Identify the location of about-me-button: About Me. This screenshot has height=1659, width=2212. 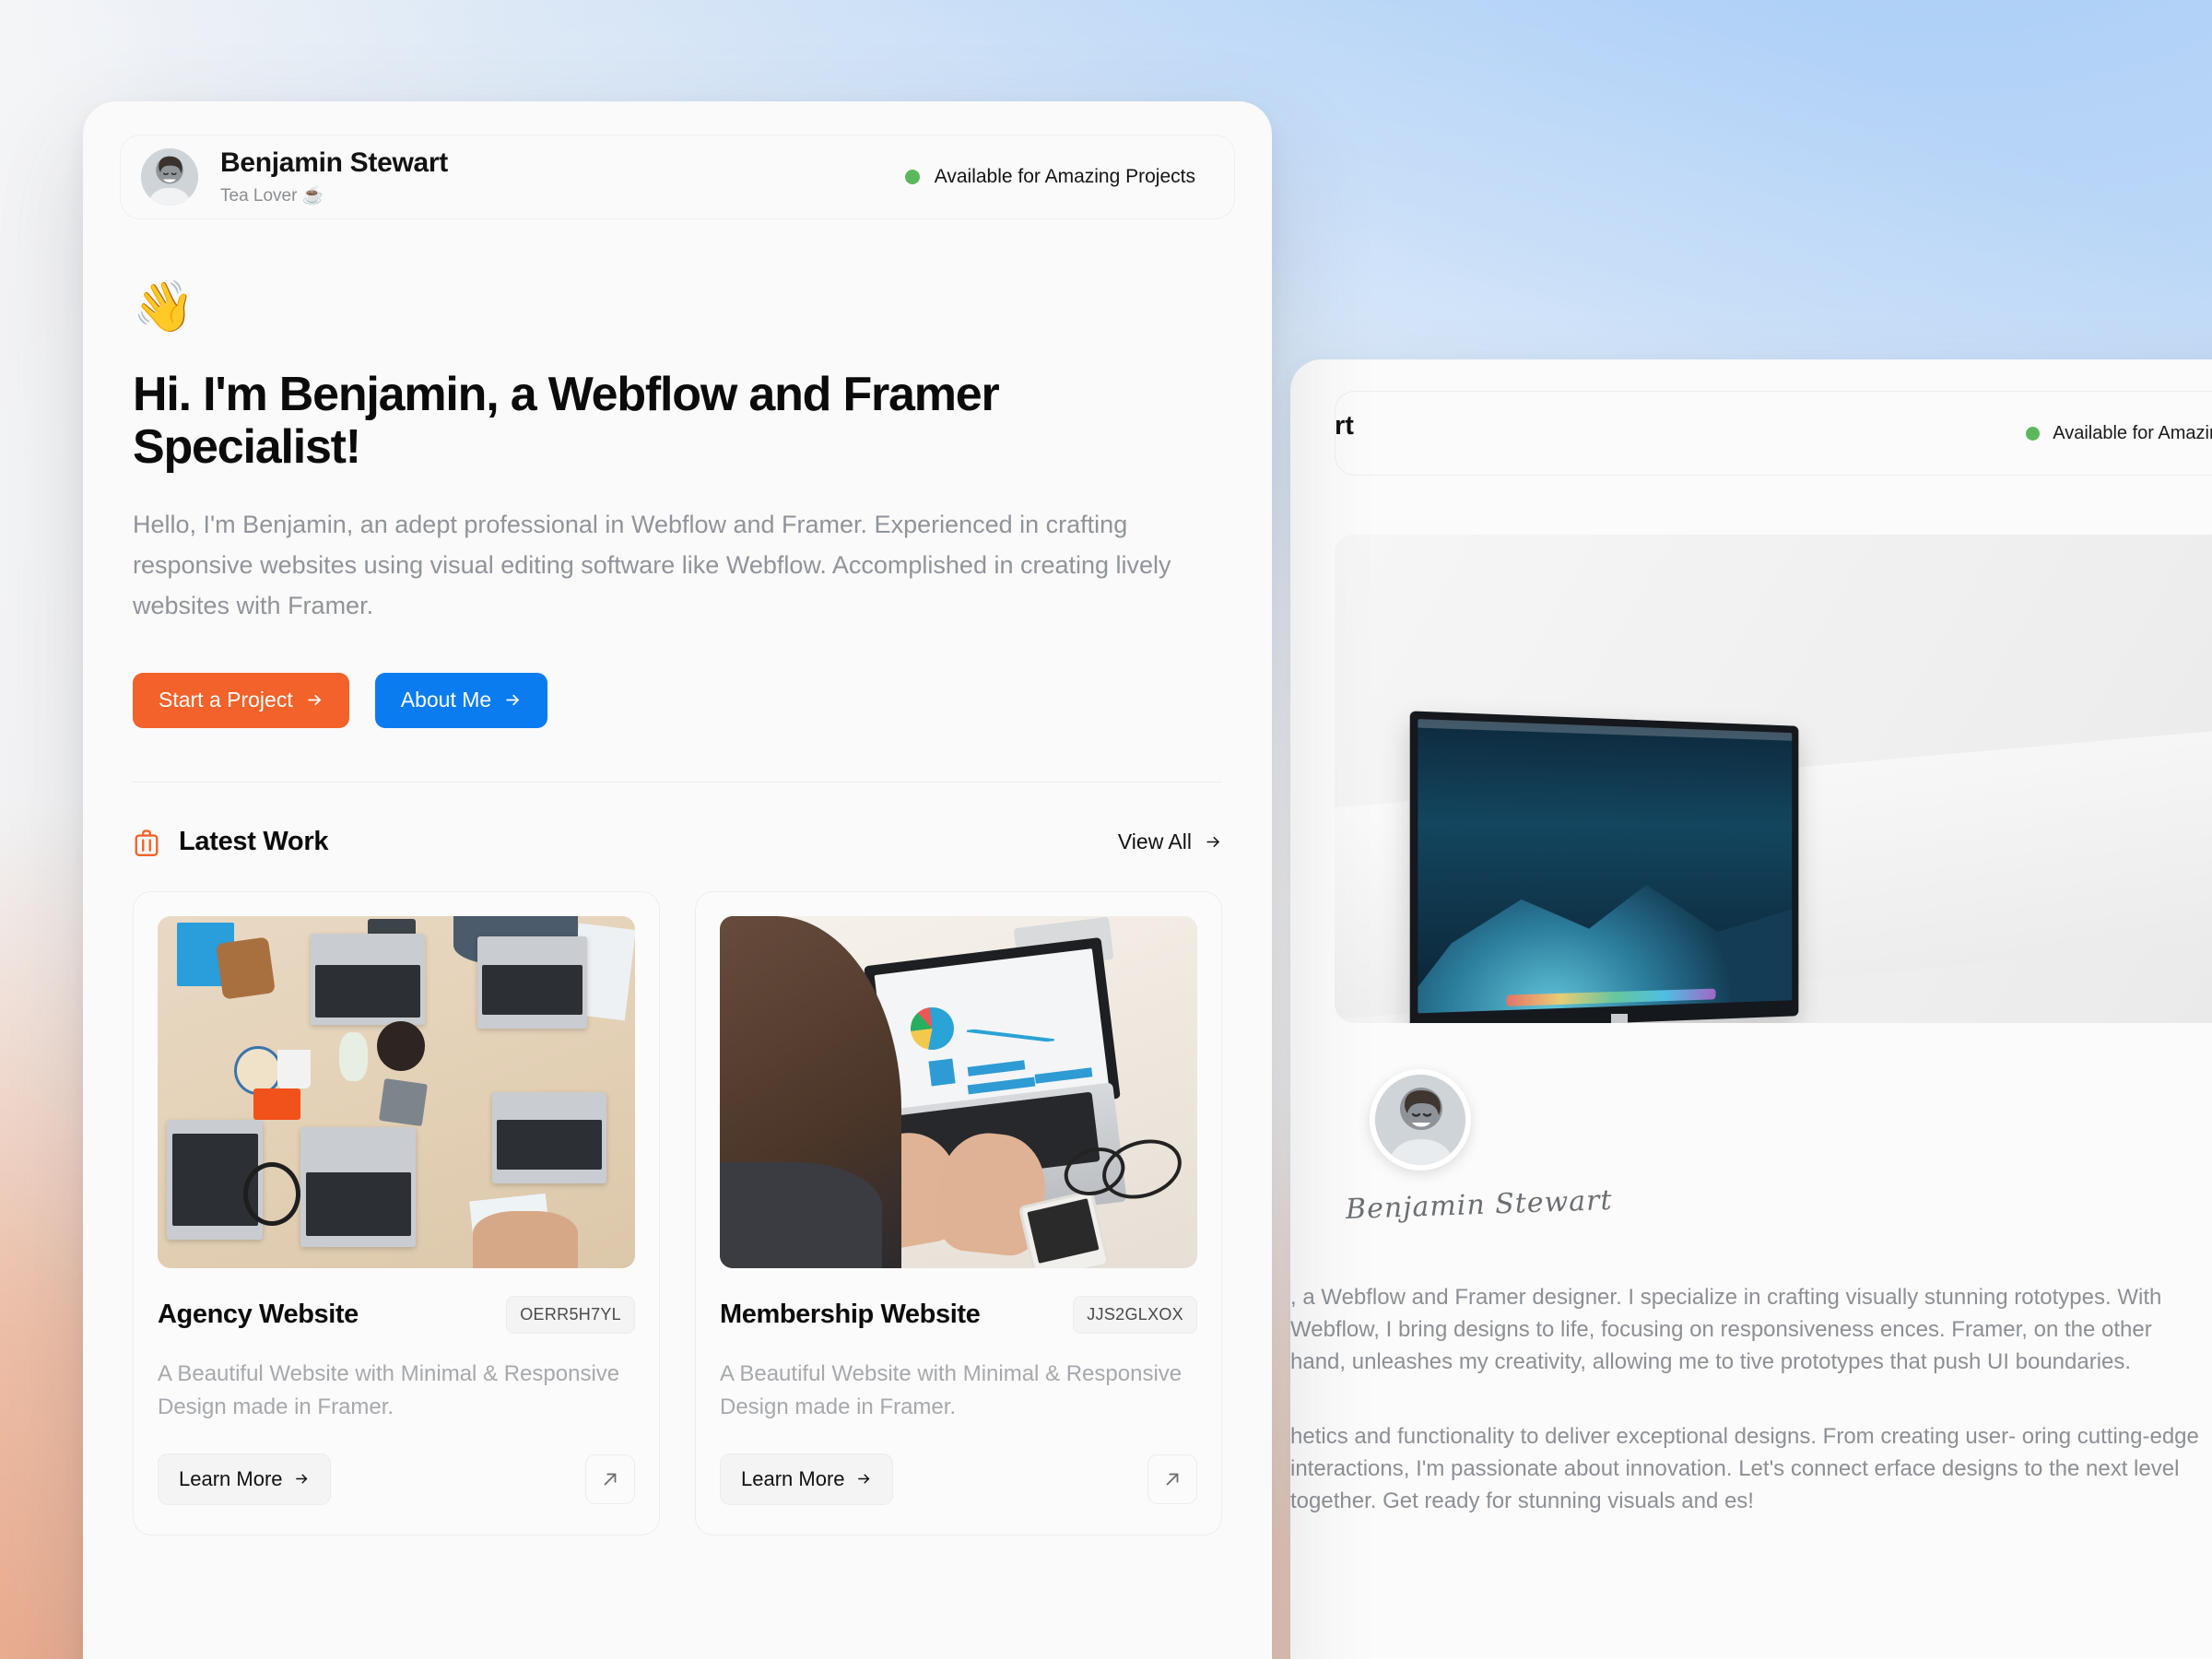
(461, 700).